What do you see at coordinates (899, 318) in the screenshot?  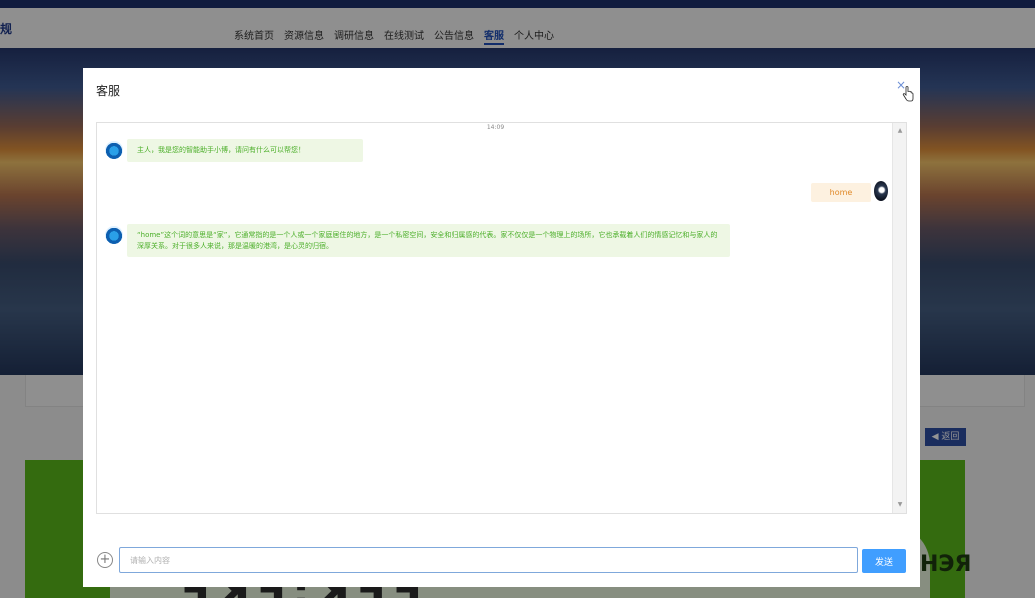 I see `chat-scrollbar: ▲ ▼` at bounding box center [899, 318].